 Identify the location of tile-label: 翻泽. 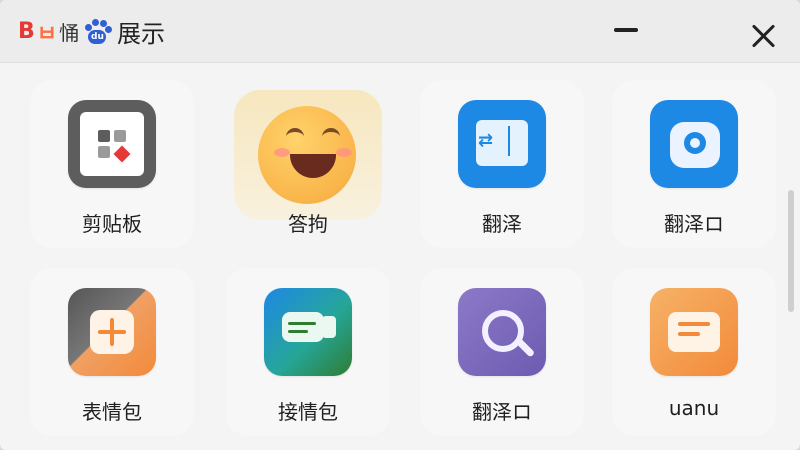
(502, 224).